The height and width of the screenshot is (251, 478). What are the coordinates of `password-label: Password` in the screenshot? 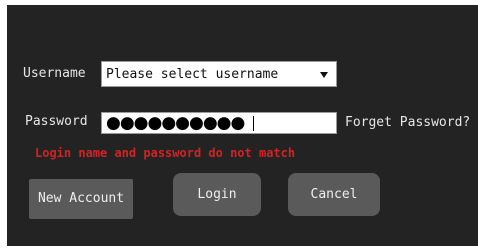 It's located at (56, 121).